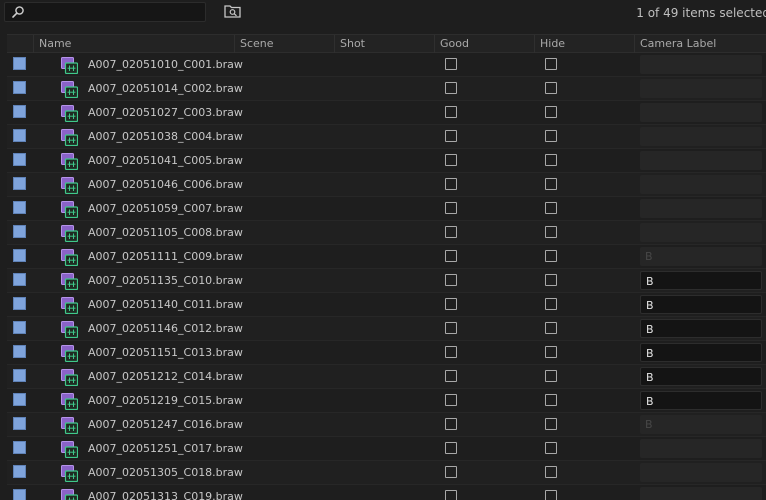  Describe the element at coordinates (700, 44) in the screenshot. I see `column-header-camera-label: Camera Label` at that location.